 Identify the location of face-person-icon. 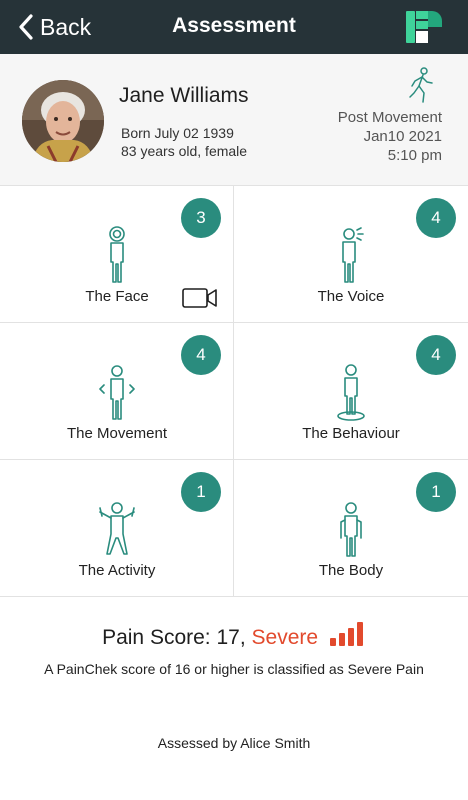
(117, 254).